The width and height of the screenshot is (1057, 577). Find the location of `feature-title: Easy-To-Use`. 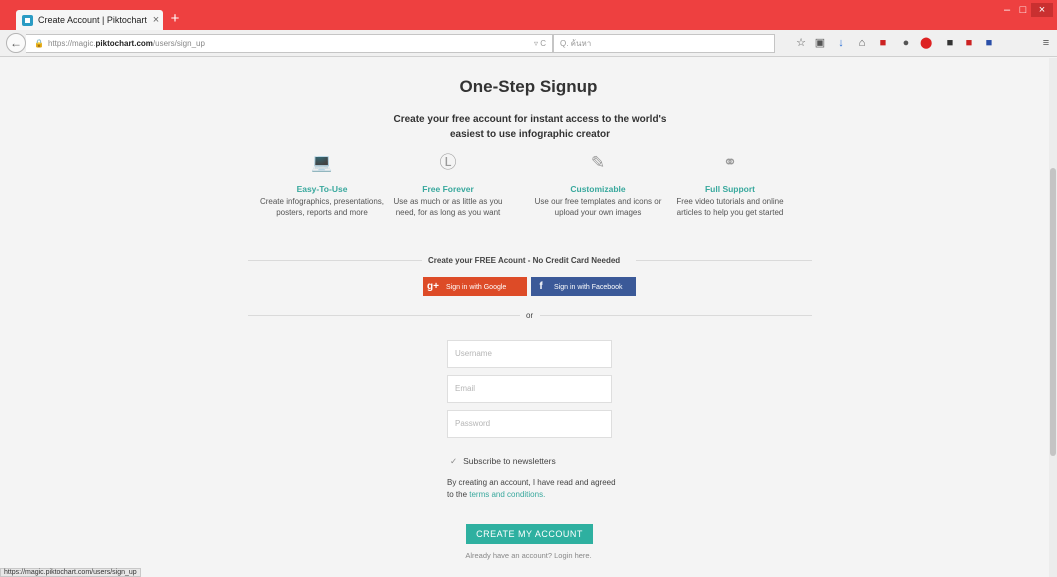

feature-title: Easy-To-Use is located at coordinates (322, 189).